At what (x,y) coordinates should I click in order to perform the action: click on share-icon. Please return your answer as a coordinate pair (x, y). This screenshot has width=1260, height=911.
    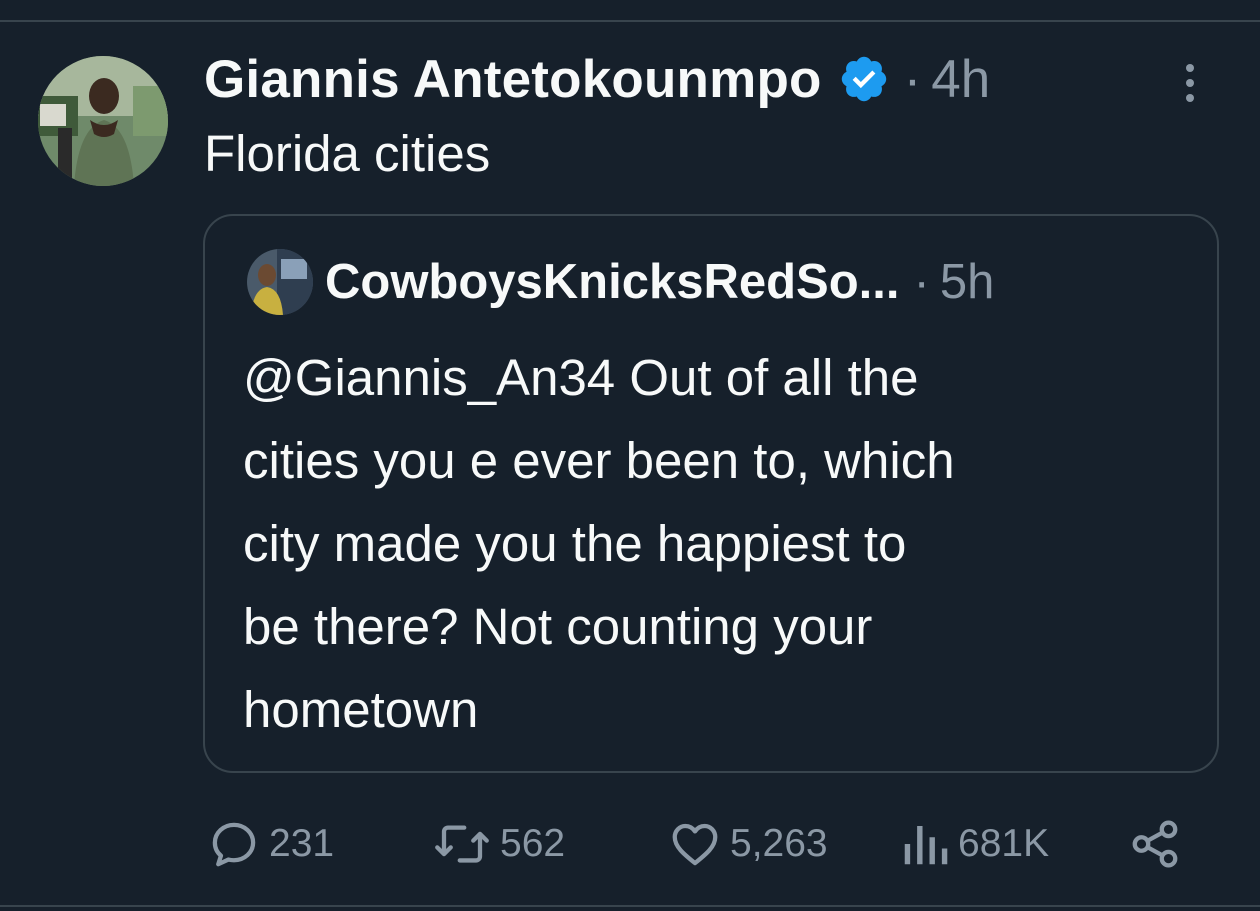
    Looking at the image, I should click on (1155, 844).